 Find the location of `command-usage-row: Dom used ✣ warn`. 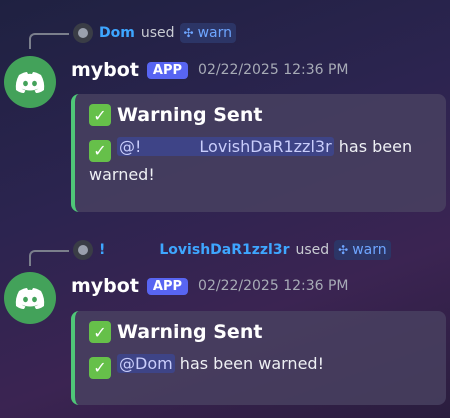

command-usage-row: Dom used ✣ warn is located at coordinates (154, 33).